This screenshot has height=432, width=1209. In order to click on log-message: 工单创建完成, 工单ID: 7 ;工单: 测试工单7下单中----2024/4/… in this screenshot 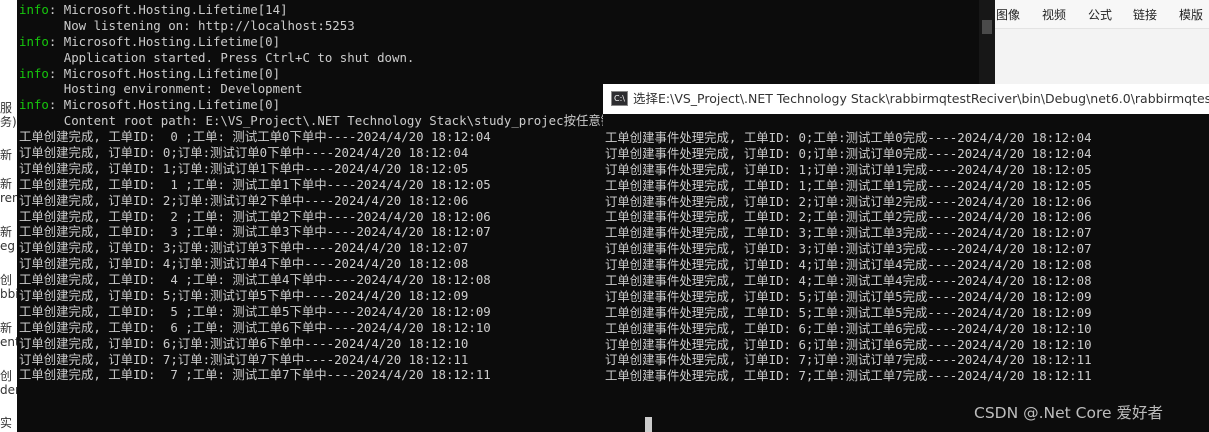, I will do `click(255, 375)`.